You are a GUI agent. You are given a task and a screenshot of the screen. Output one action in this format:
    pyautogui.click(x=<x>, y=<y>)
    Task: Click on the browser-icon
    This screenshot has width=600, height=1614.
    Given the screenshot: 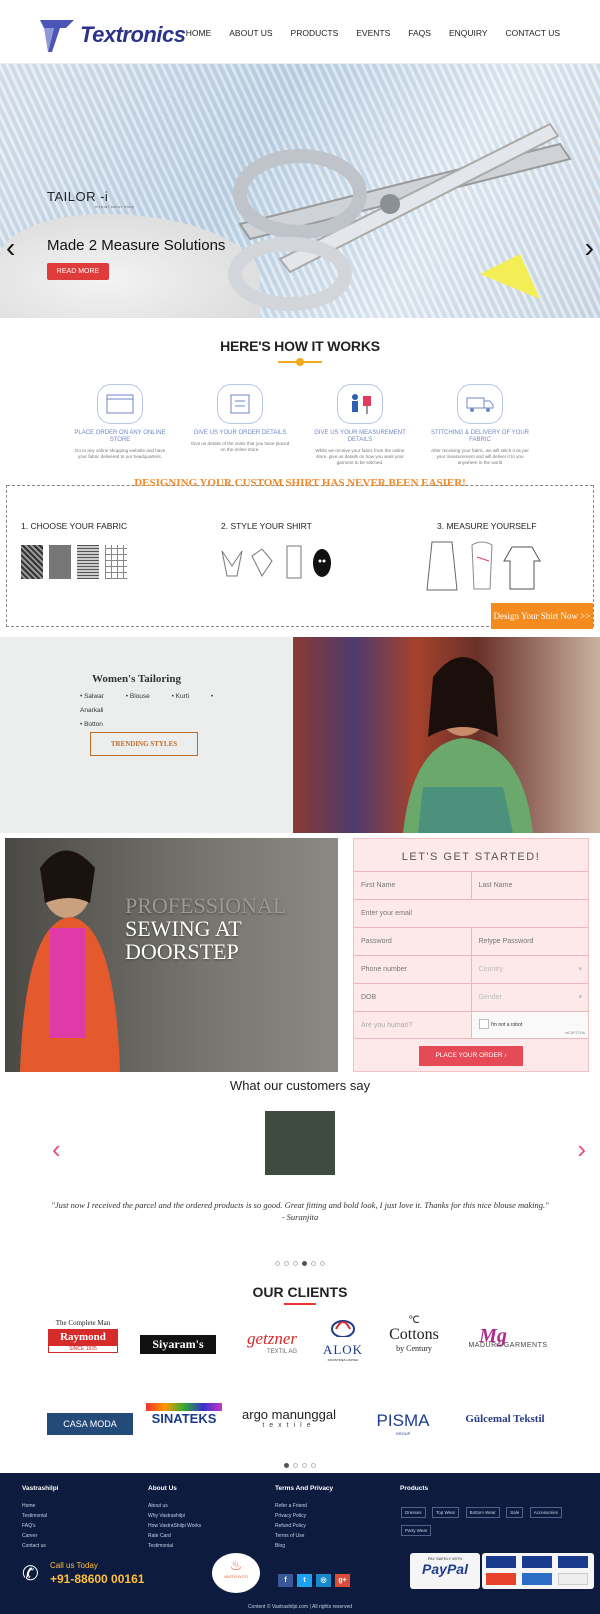 What is the action you would take?
    pyautogui.click(x=120, y=404)
    